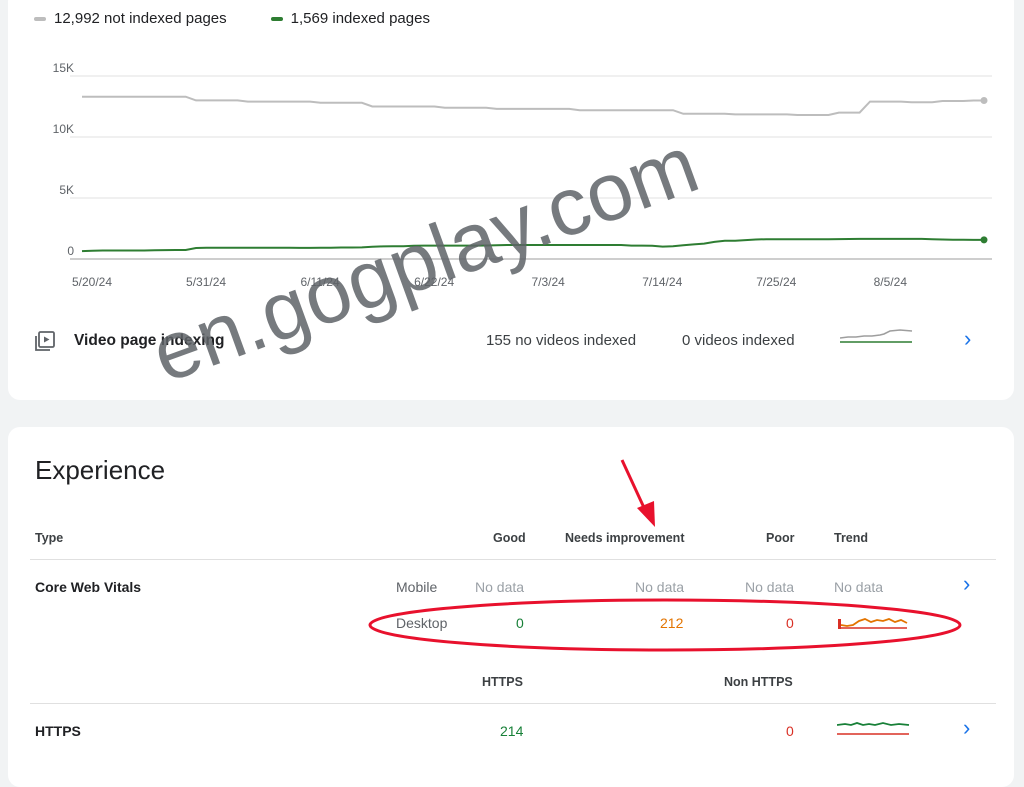 The height and width of the screenshot is (787, 1024). What do you see at coordinates (548, 282) in the screenshot?
I see `x-tick-label: 7/3/24` at bounding box center [548, 282].